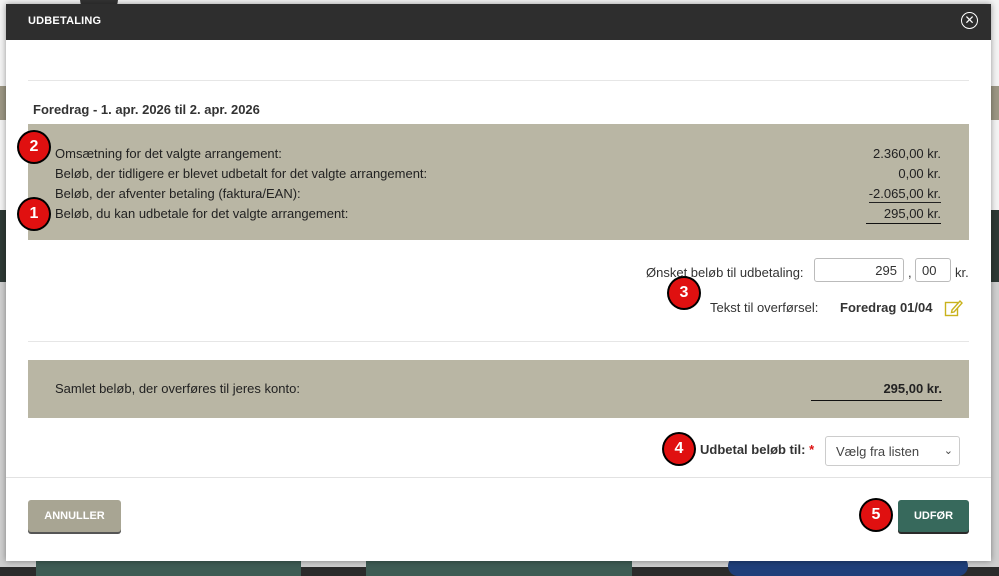 This screenshot has width=999, height=576. I want to click on transfer-text-value: Foredrag 01/04, so click(886, 307).